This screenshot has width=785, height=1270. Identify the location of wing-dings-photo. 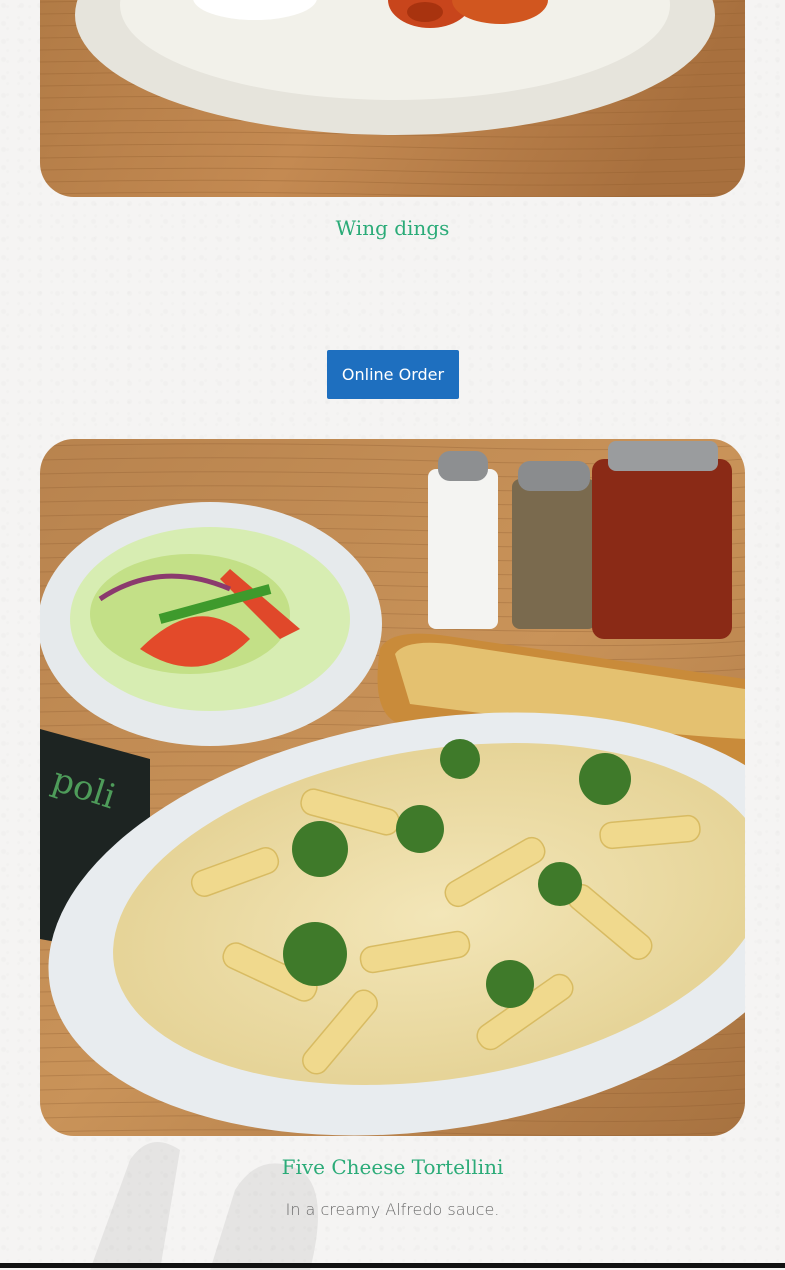
(392, 98).